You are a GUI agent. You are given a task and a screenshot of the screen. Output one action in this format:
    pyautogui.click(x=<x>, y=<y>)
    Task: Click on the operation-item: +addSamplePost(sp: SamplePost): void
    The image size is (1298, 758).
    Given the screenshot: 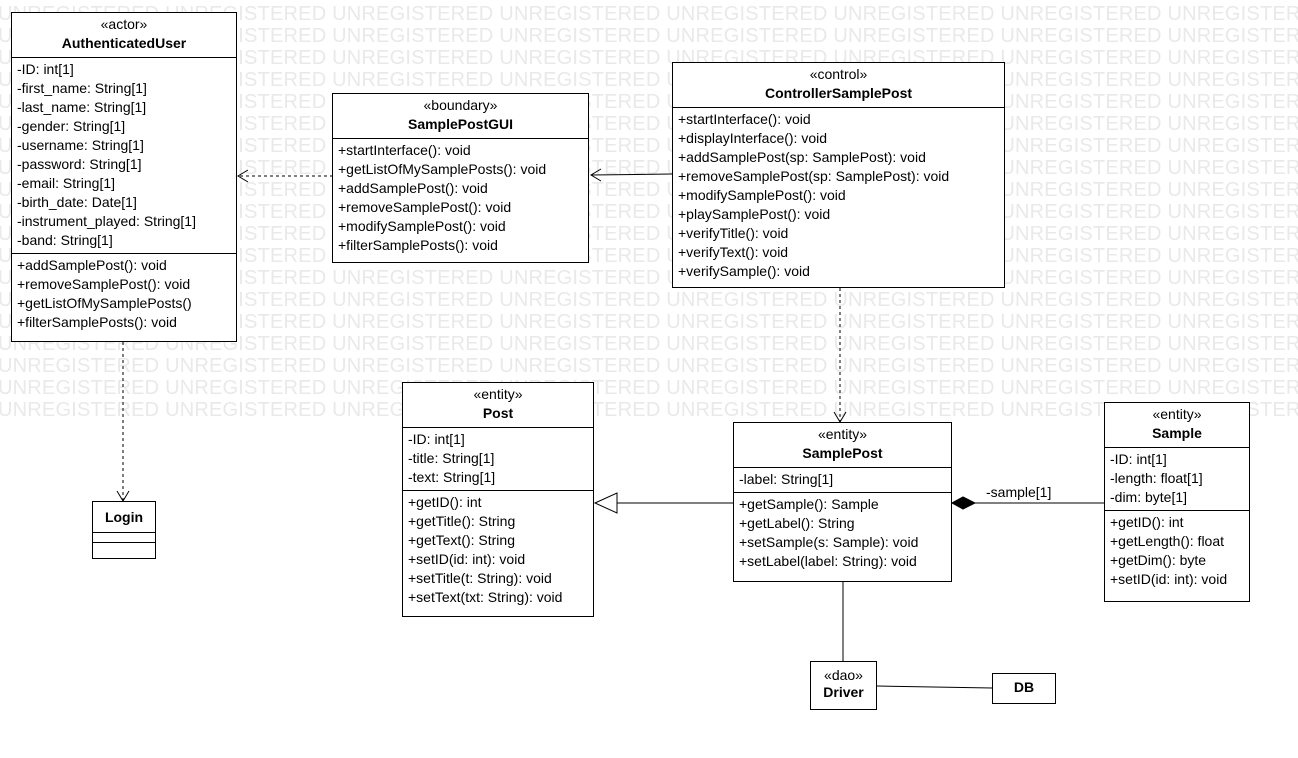 What is the action you would take?
    pyautogui.click(x=802, y=157)
    